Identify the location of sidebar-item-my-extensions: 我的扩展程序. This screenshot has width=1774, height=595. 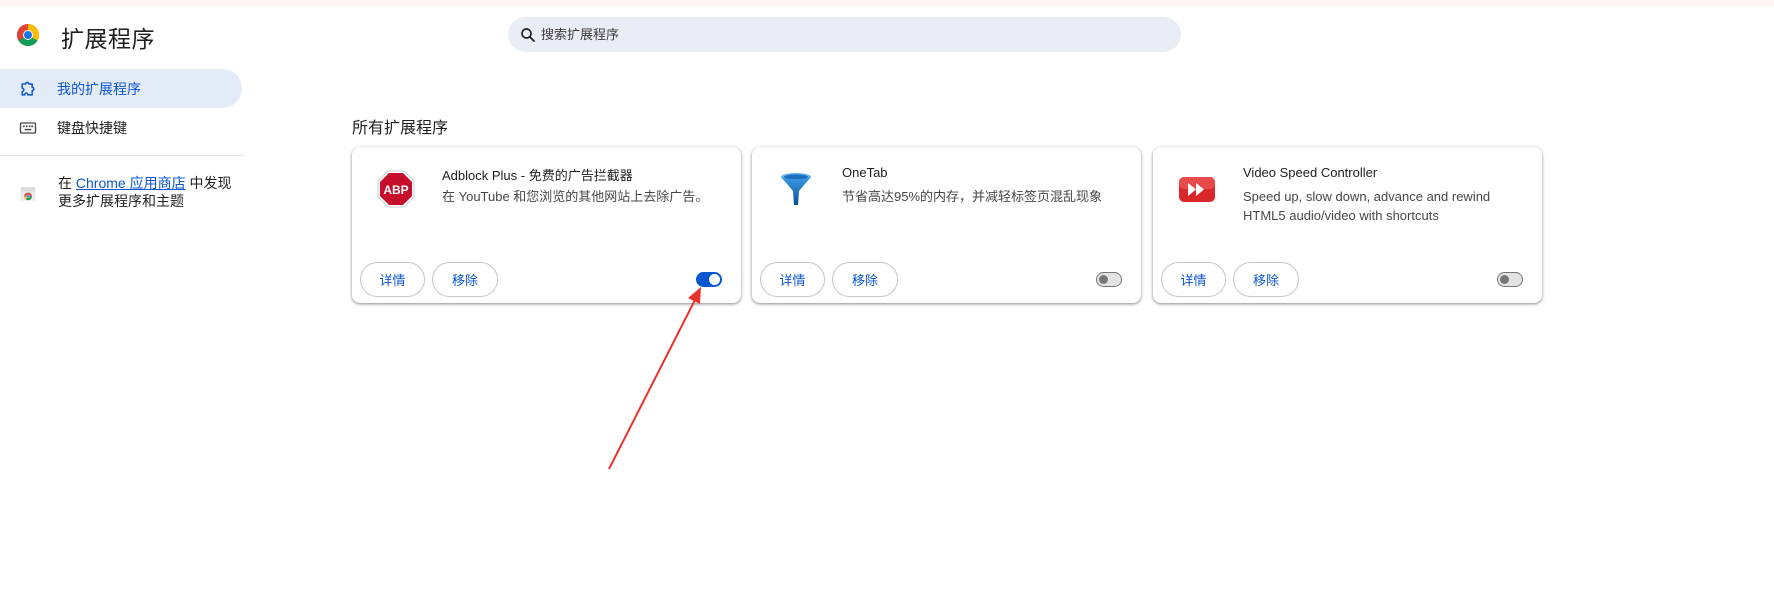
(121, 88).